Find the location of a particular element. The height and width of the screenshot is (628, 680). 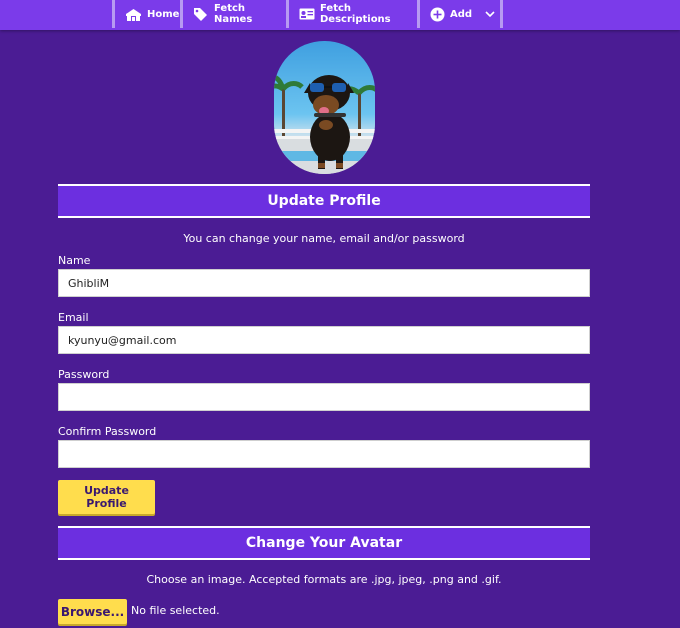

top-navigation: Home Fetch Names Fetch Descriptions Add is located at coordinates (340, 15).